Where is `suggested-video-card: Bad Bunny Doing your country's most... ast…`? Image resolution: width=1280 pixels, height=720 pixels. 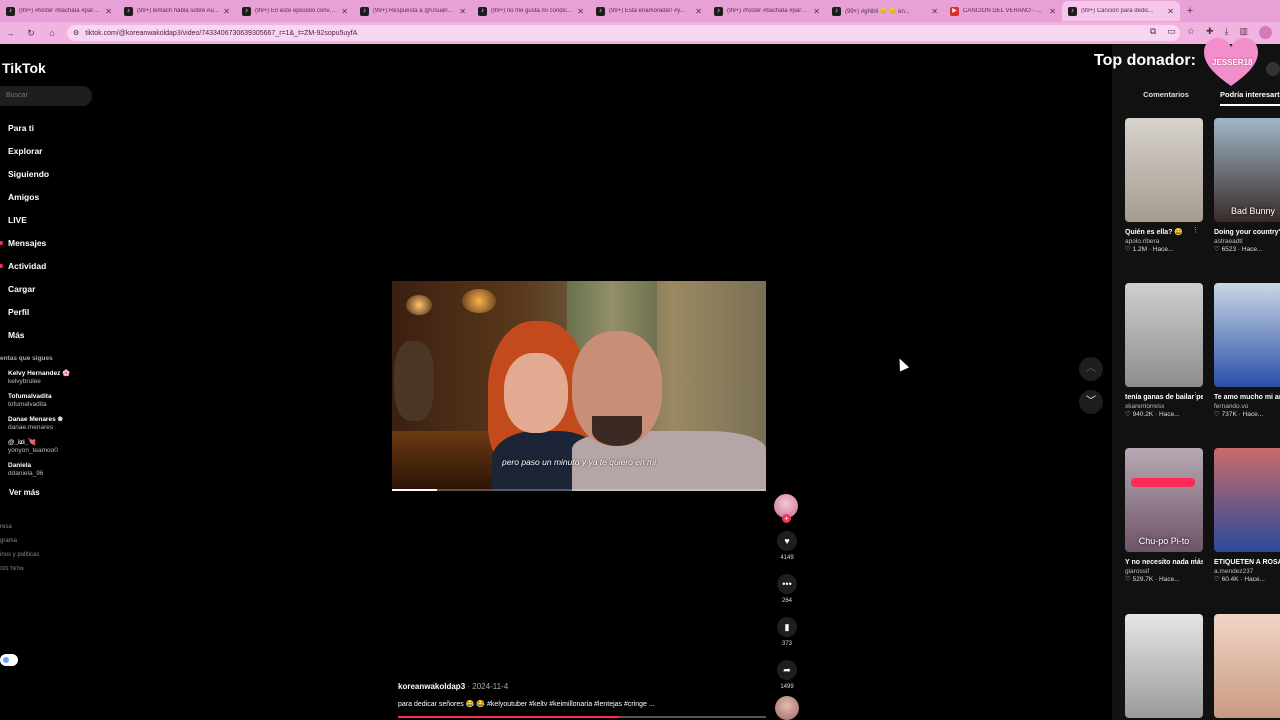 suggested-video-card: Bad Bunny Doing your country's most... ast… is located at coordinates (1247, 185).